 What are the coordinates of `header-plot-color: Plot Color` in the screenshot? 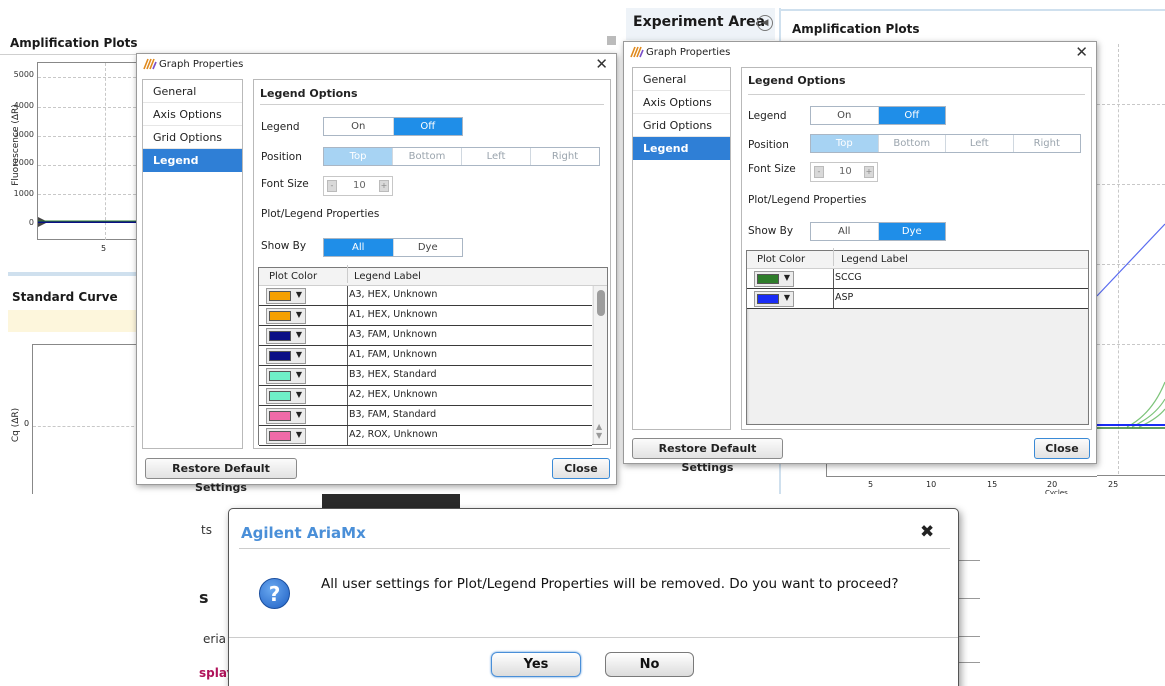 It's located at (781, 259).